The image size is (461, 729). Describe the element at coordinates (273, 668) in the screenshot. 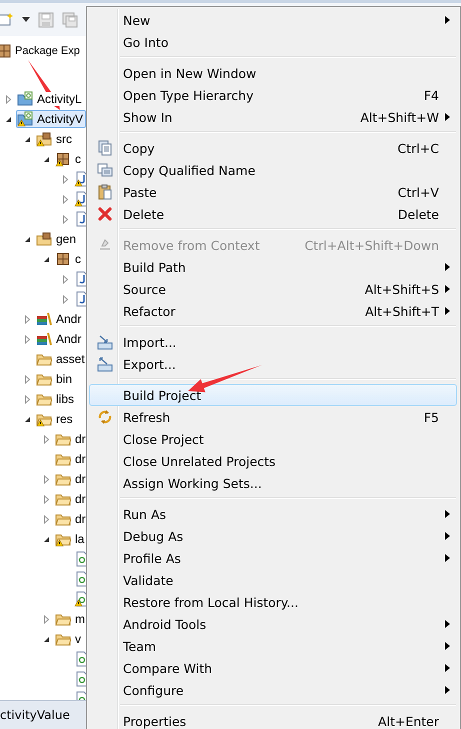

I see `menu-item: Compare With` at that location.